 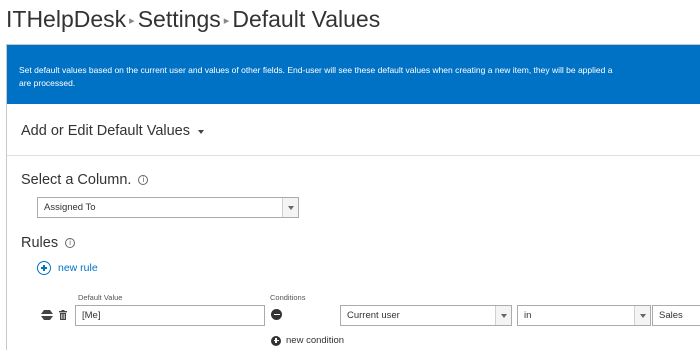 I want to click on select-column-label: Select a Column., so click(x=76, y=180).